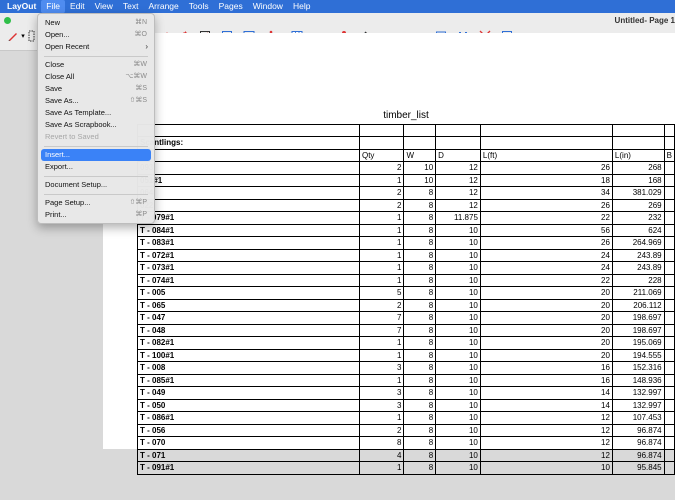 The image size is (675, 500). What do you see at coordinates (96, 101) in the screenshot?
I see `menu-item-save-as: Save As... ⇧⌘S` at bounding box center [96, 101].